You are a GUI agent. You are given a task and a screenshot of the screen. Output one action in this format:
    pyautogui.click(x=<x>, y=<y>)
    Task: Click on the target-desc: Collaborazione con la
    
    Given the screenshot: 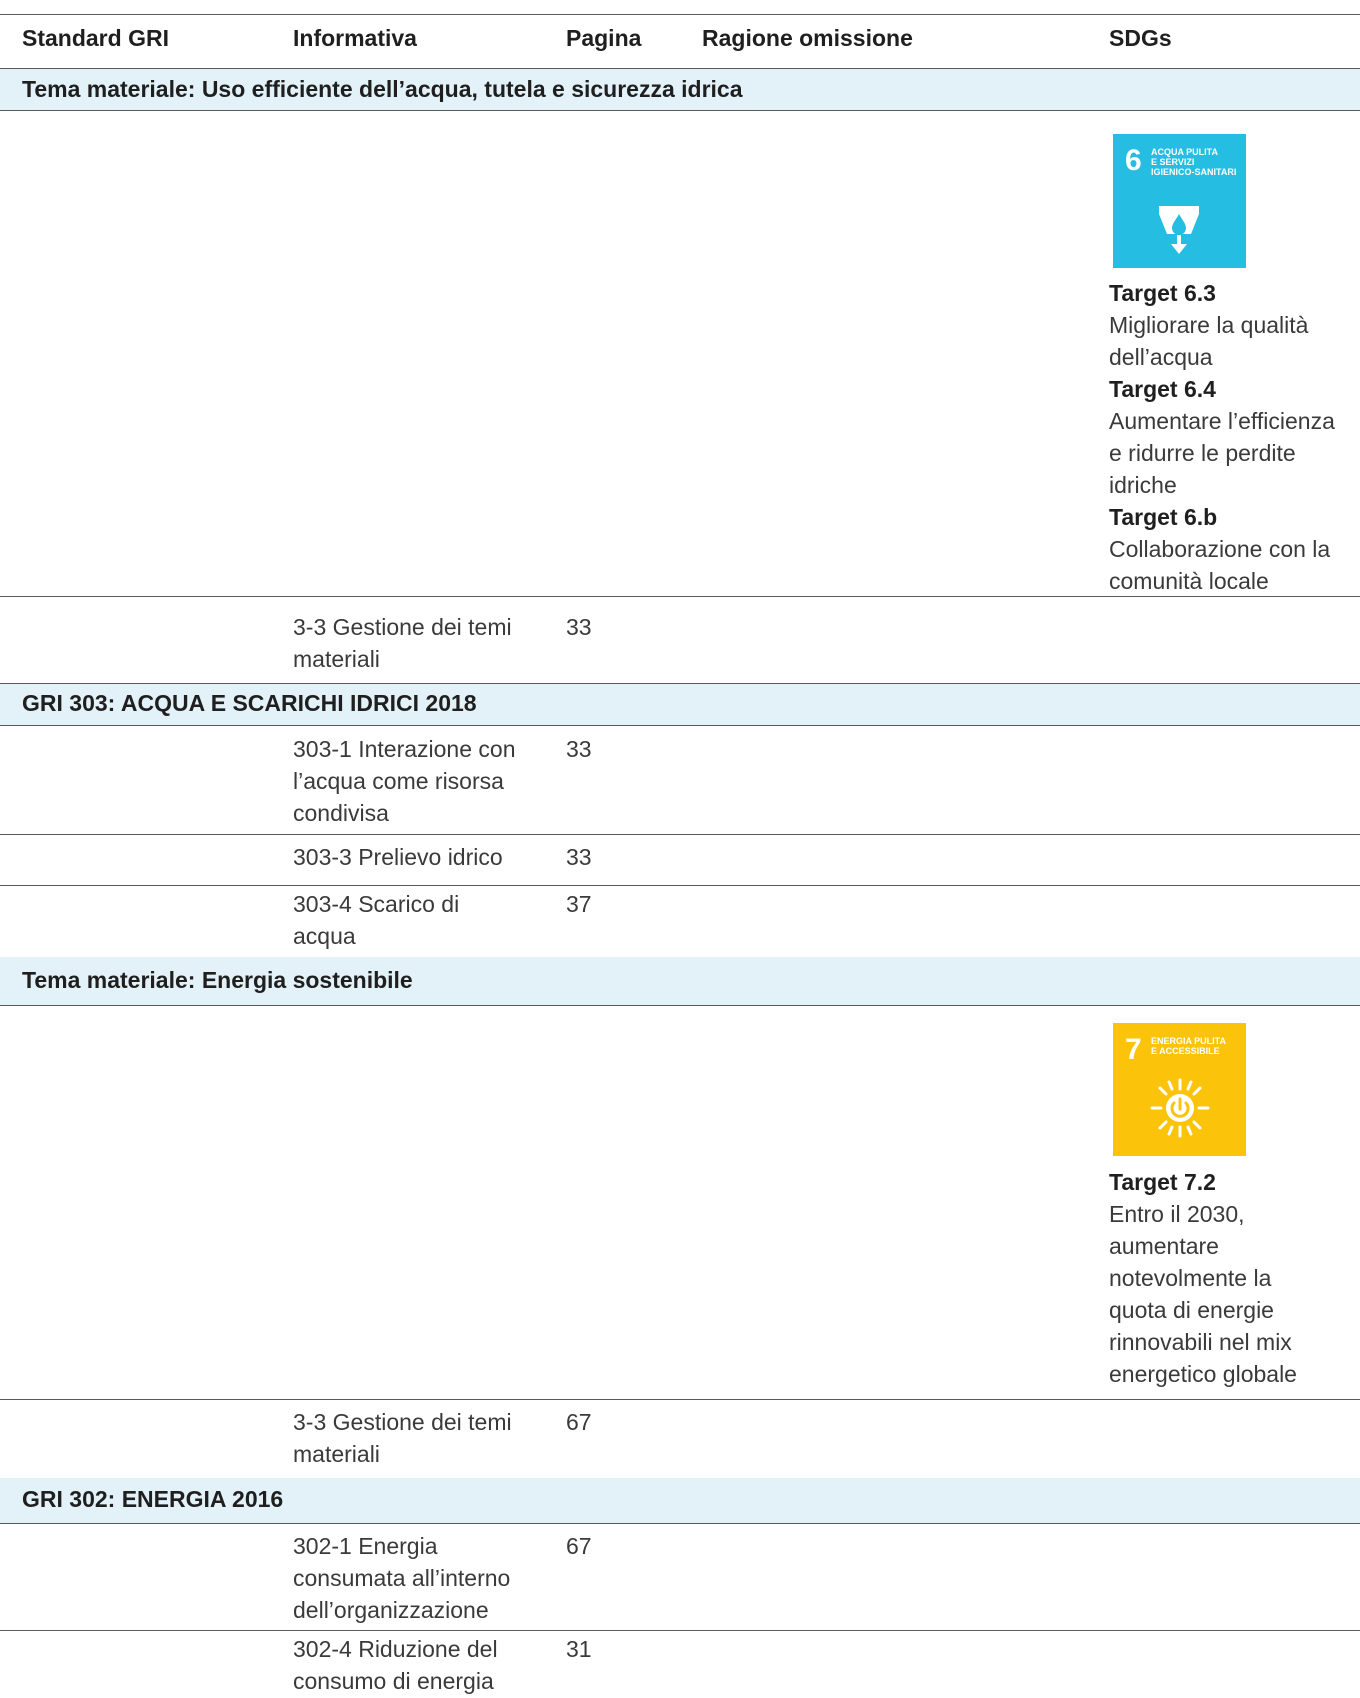 What is the action you would take?
    pyautogui.click(x=1220, y=549)
    